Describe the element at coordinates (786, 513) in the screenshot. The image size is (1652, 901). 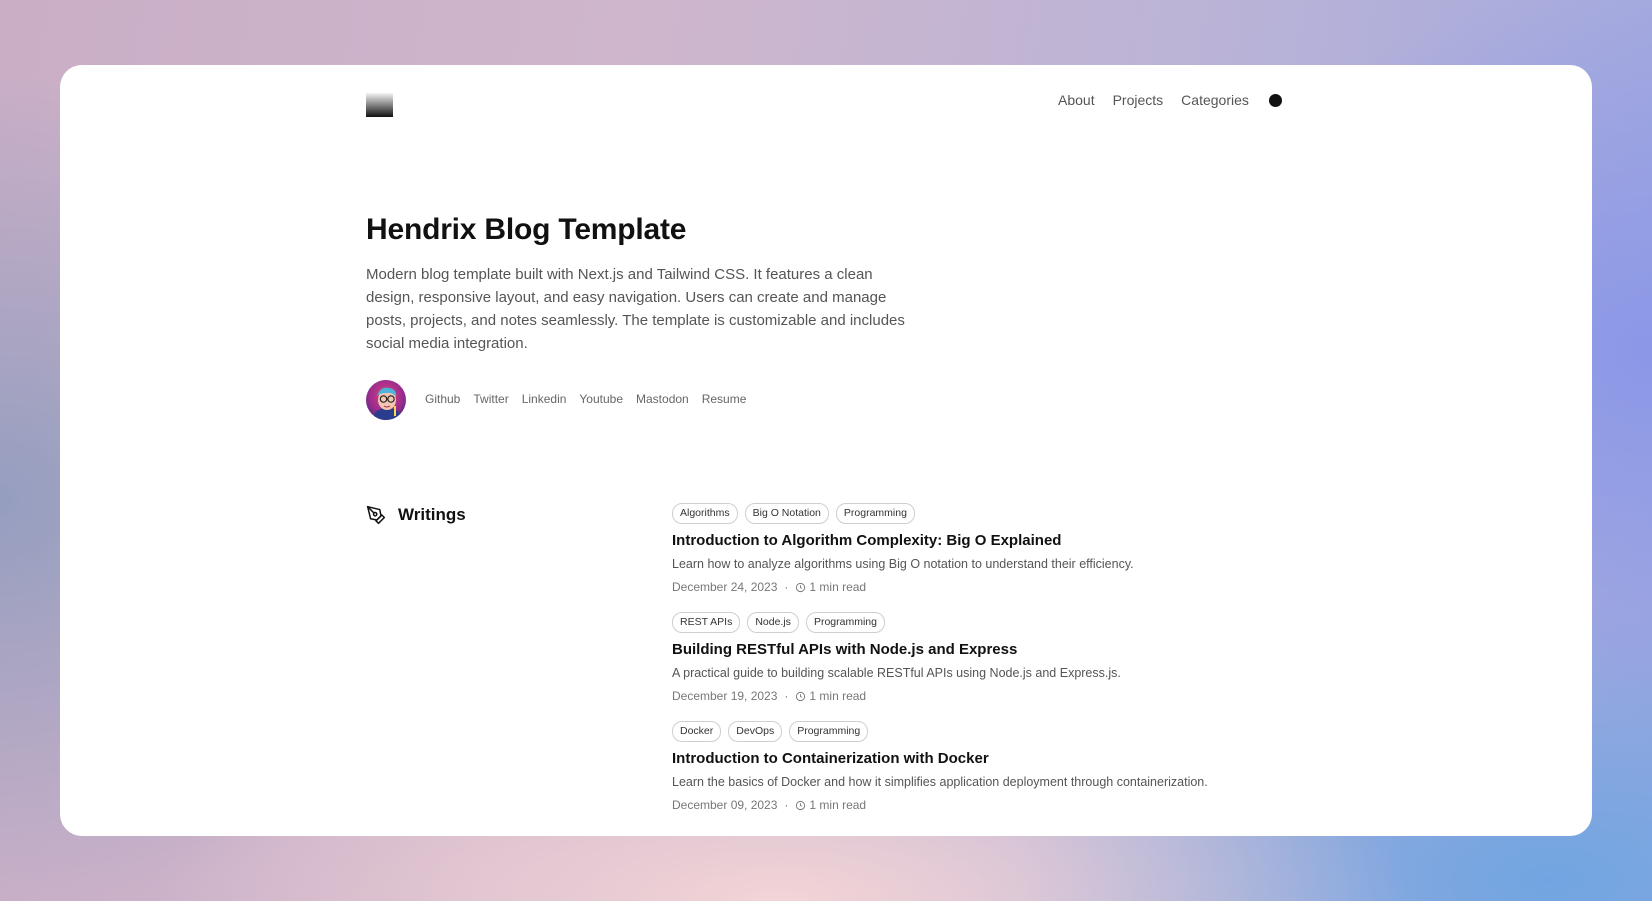
I see `tag-badge: Big O Notation` at that location.